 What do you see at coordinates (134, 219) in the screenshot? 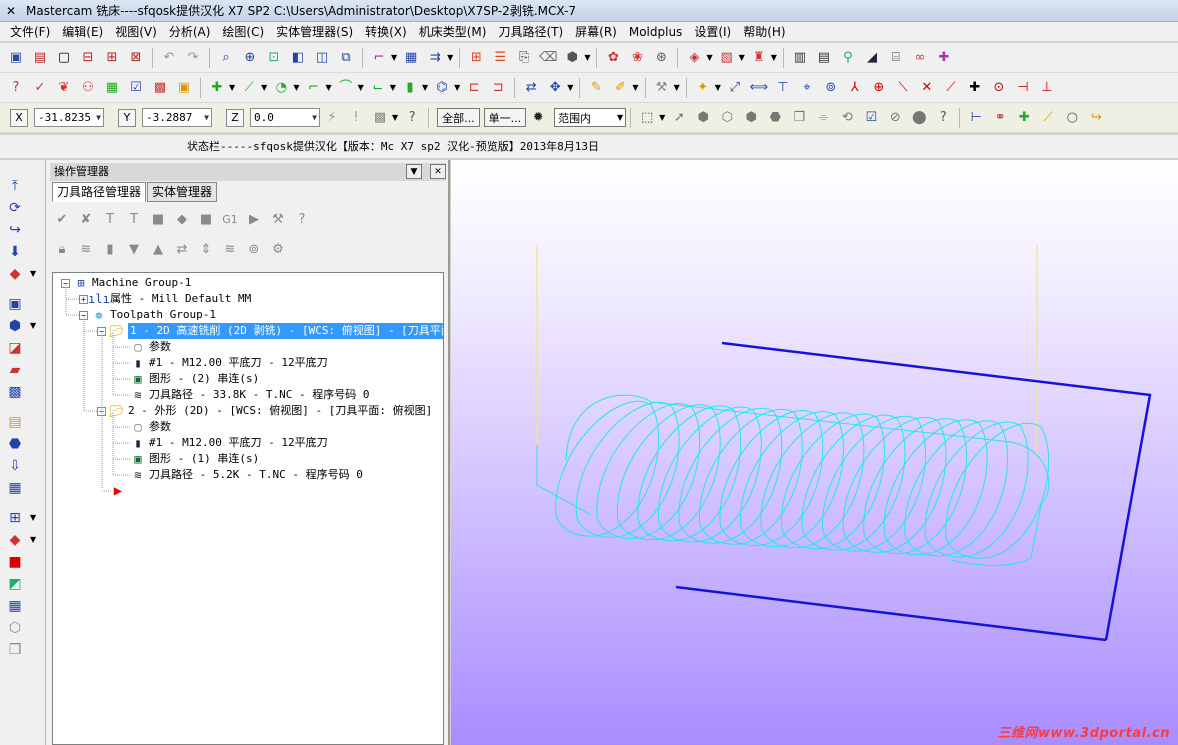
I see `regenerate-dirty-icon: T` at bounding box center [134, 219].